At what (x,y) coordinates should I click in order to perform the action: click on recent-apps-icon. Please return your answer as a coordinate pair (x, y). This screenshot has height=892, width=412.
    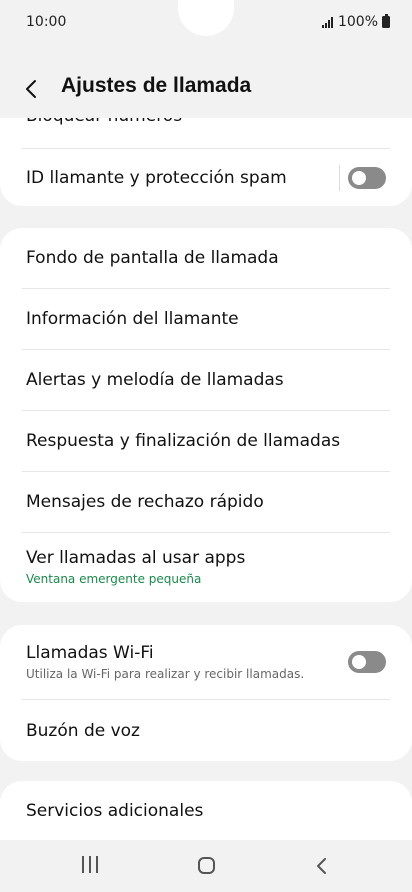
    Looking at the image, I should click on (90, 864).